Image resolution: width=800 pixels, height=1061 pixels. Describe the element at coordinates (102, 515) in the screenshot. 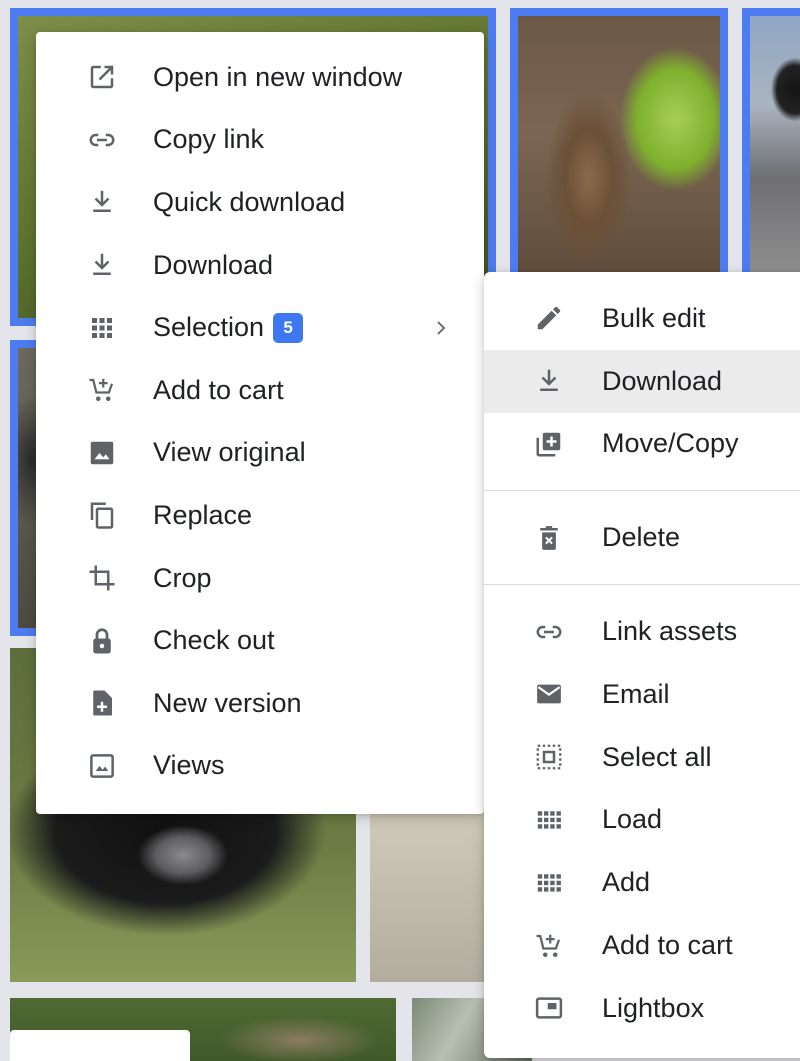

I see `copy-icon` at that location.